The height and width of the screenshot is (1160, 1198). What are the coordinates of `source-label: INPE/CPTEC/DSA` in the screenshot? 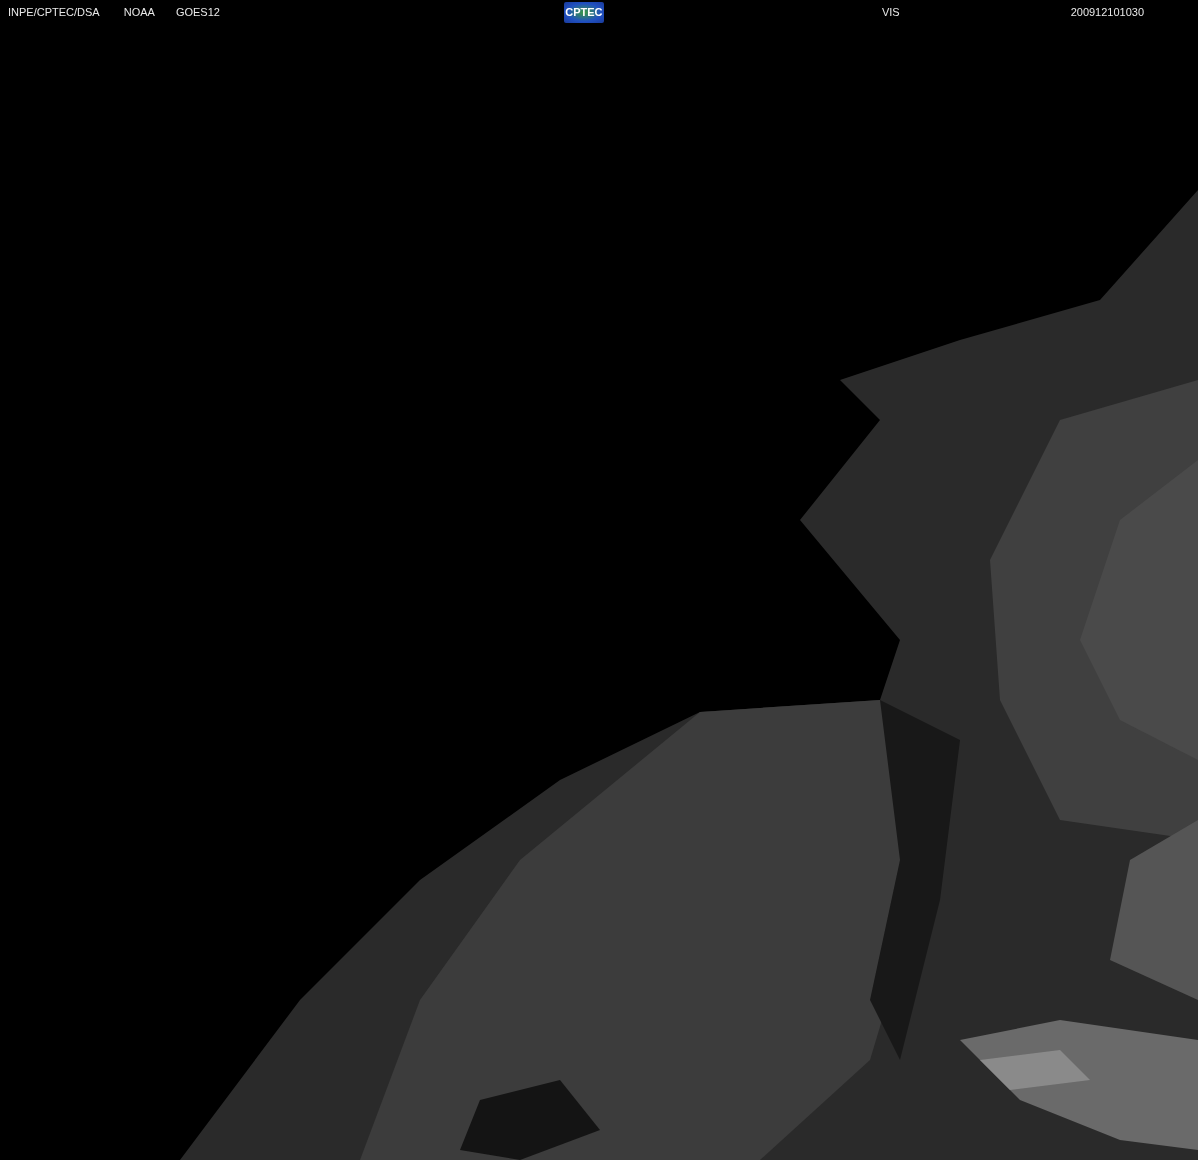 It's located at (54, 12).